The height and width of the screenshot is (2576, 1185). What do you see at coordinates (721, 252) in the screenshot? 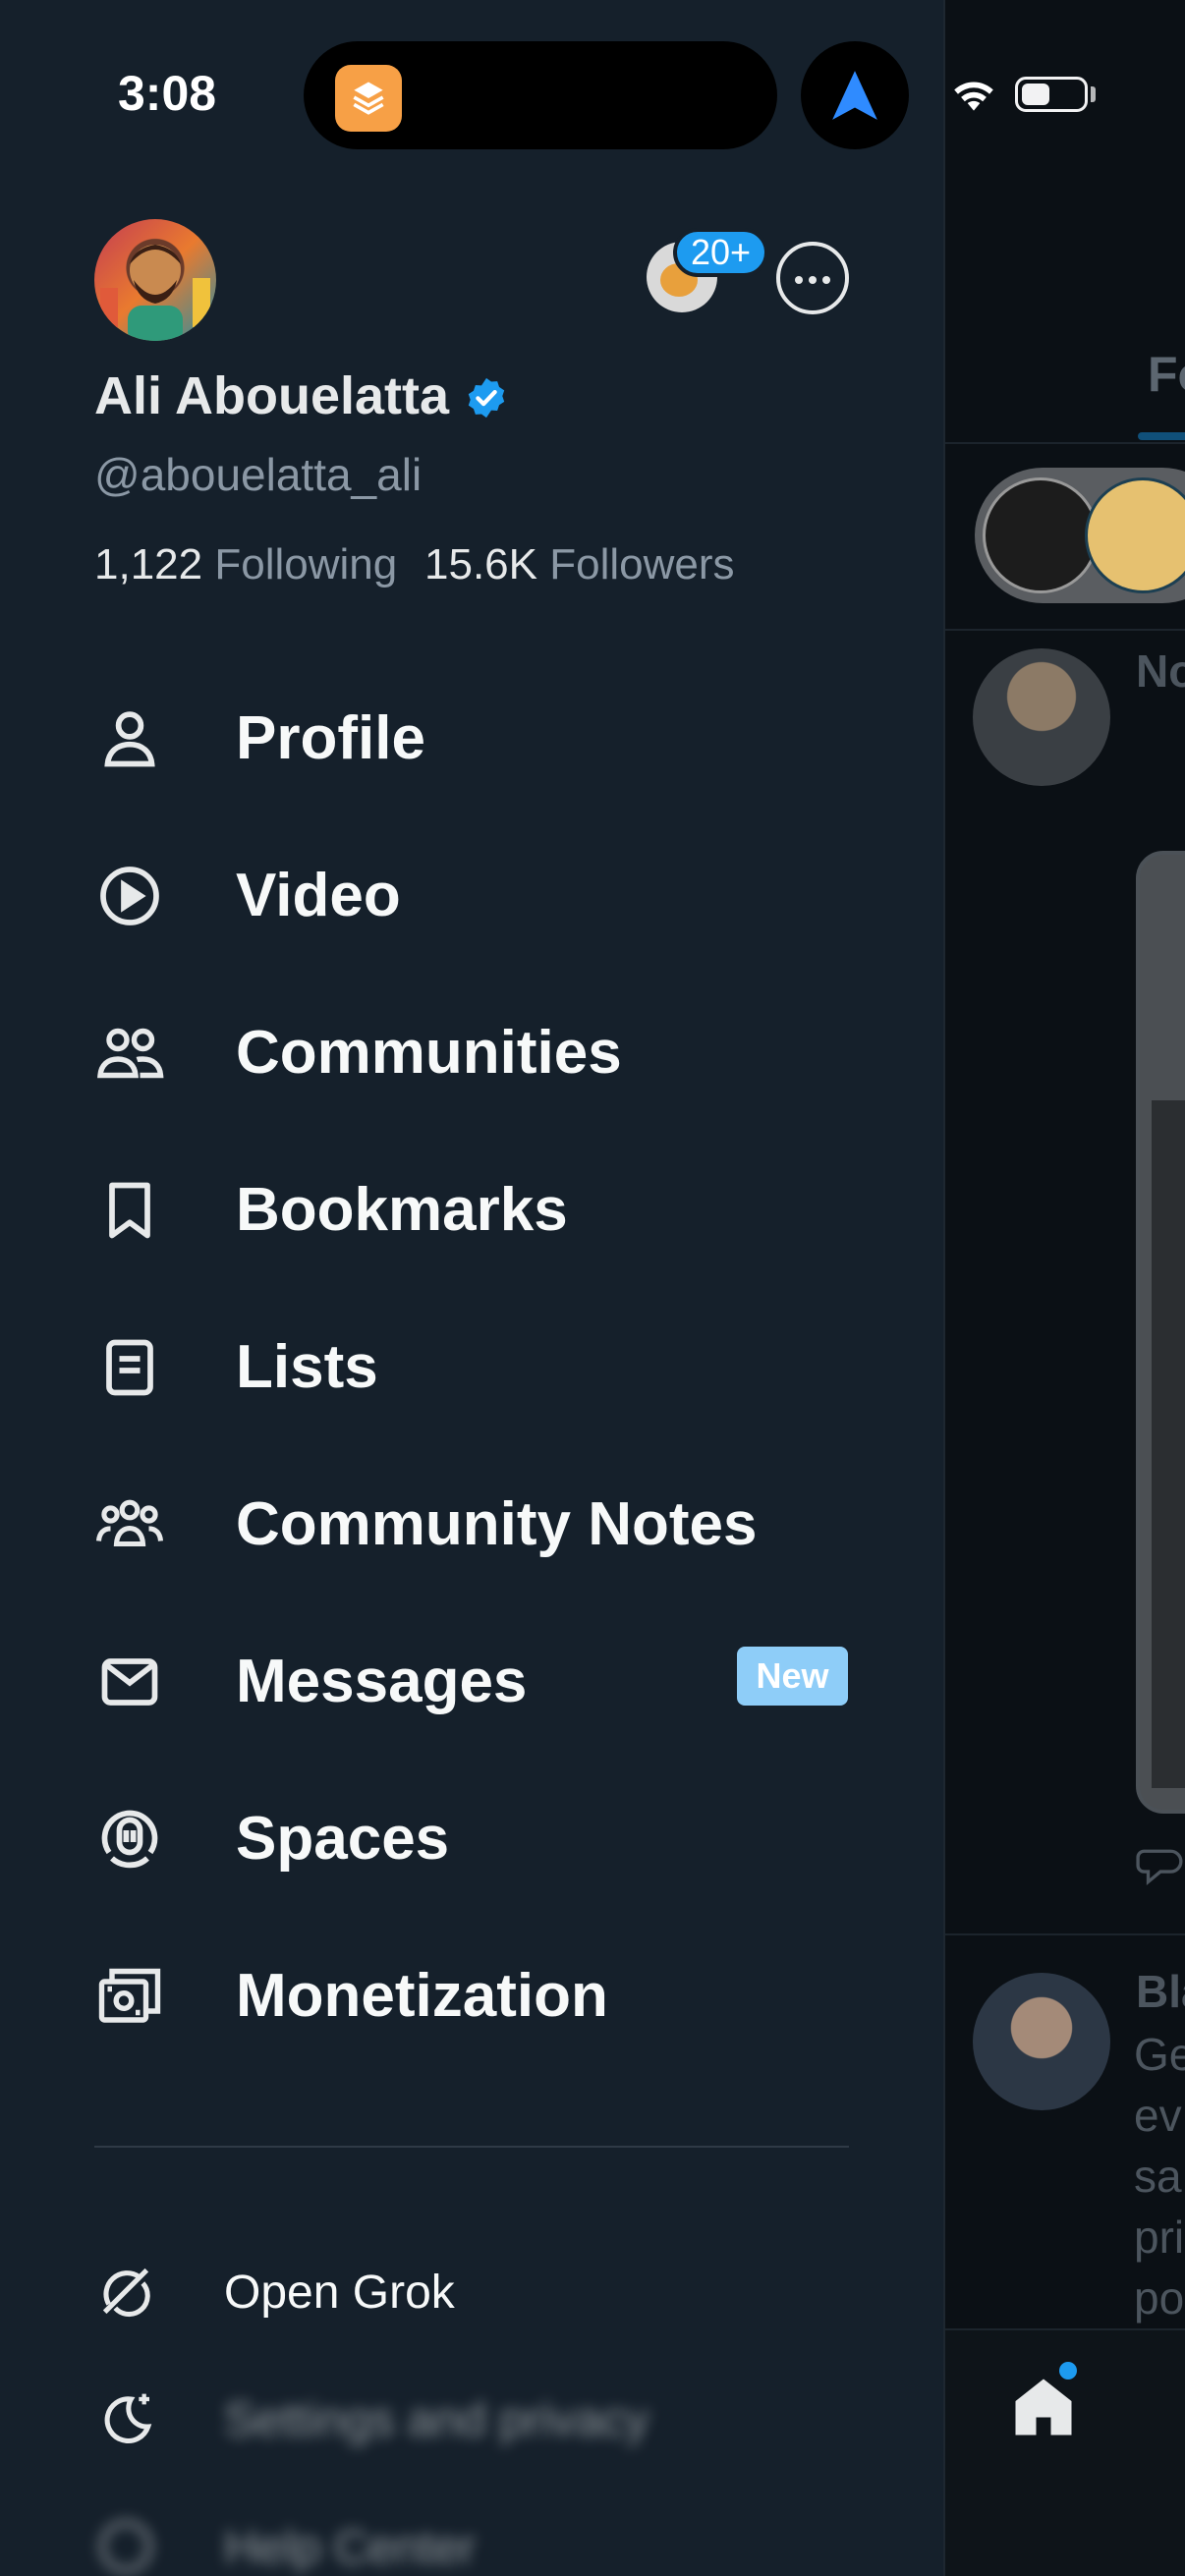
I see `account-count-badge: 20+` at bounding box center [721, 252].